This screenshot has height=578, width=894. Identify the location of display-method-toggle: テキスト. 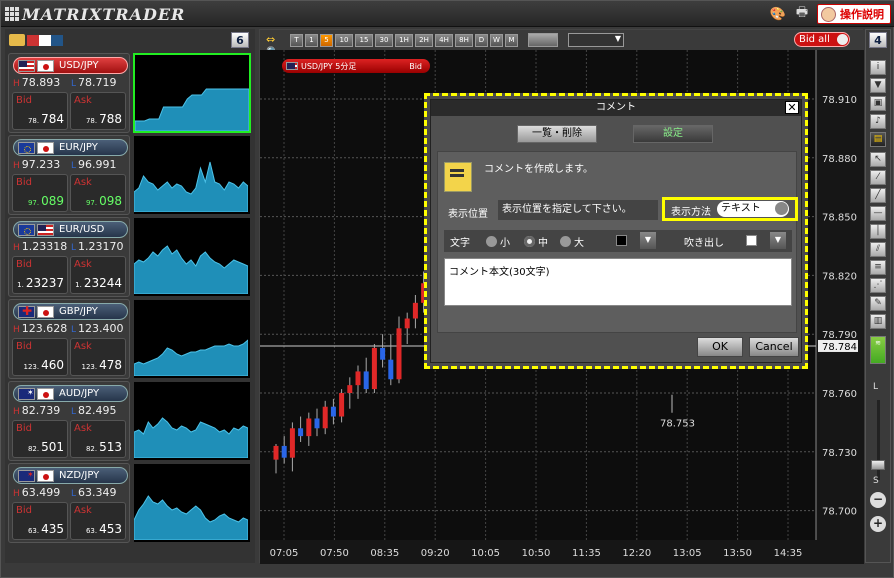
(753, 209).